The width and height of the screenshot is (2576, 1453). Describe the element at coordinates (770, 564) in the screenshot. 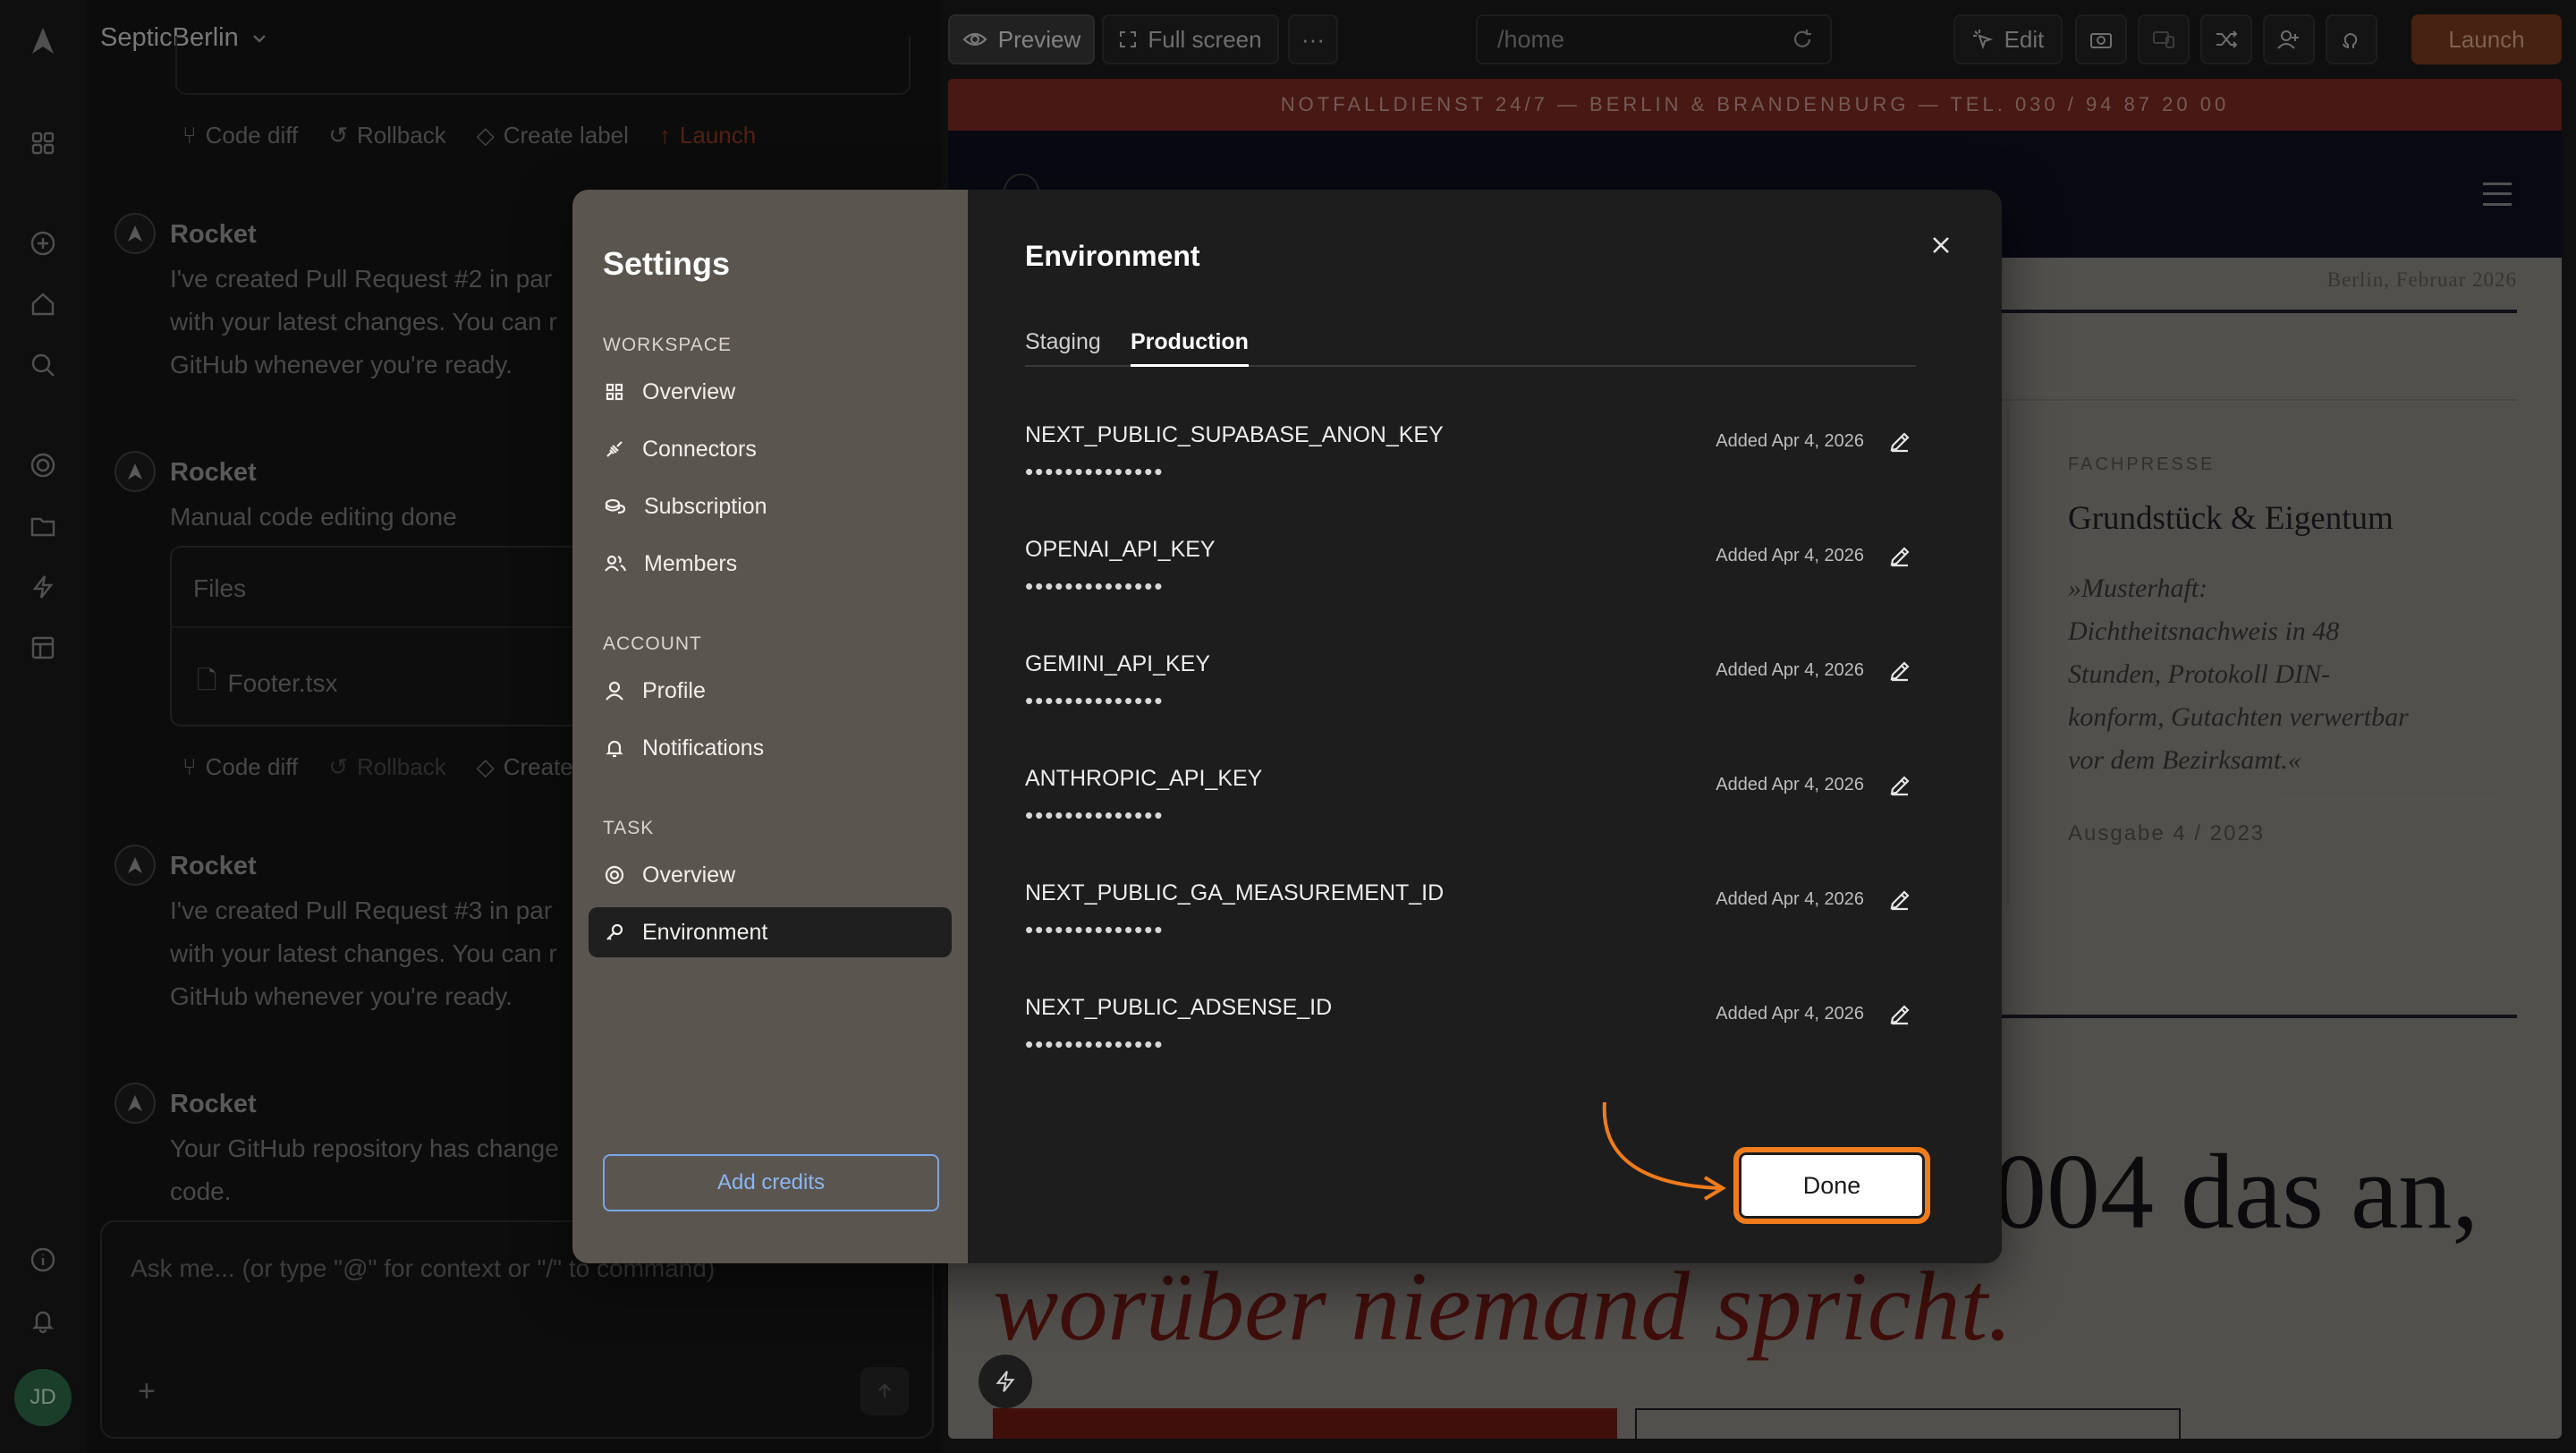

I see `sidebar-item-members: Members` at that location.